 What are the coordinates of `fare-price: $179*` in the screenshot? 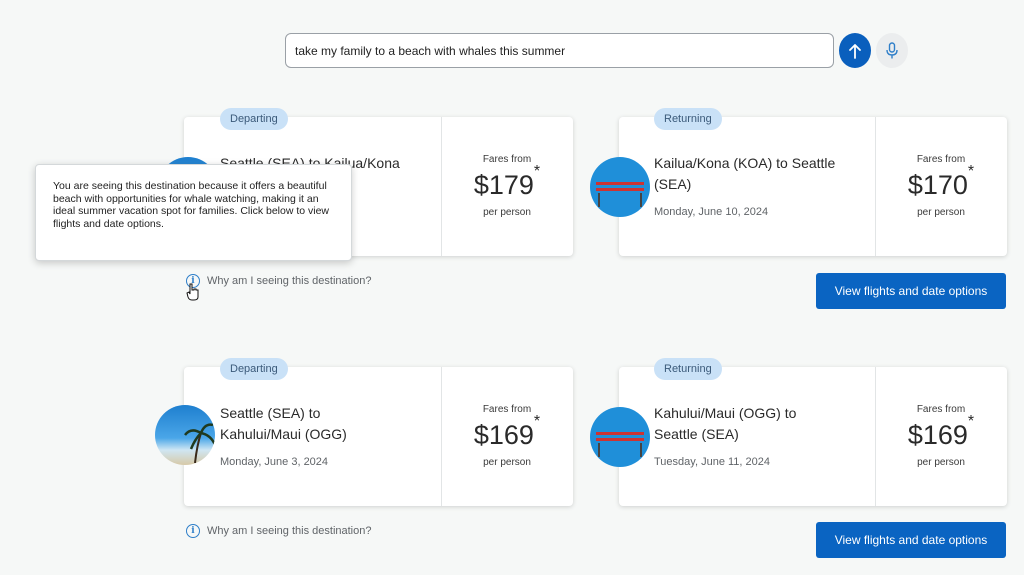 It's located at (507, 181).